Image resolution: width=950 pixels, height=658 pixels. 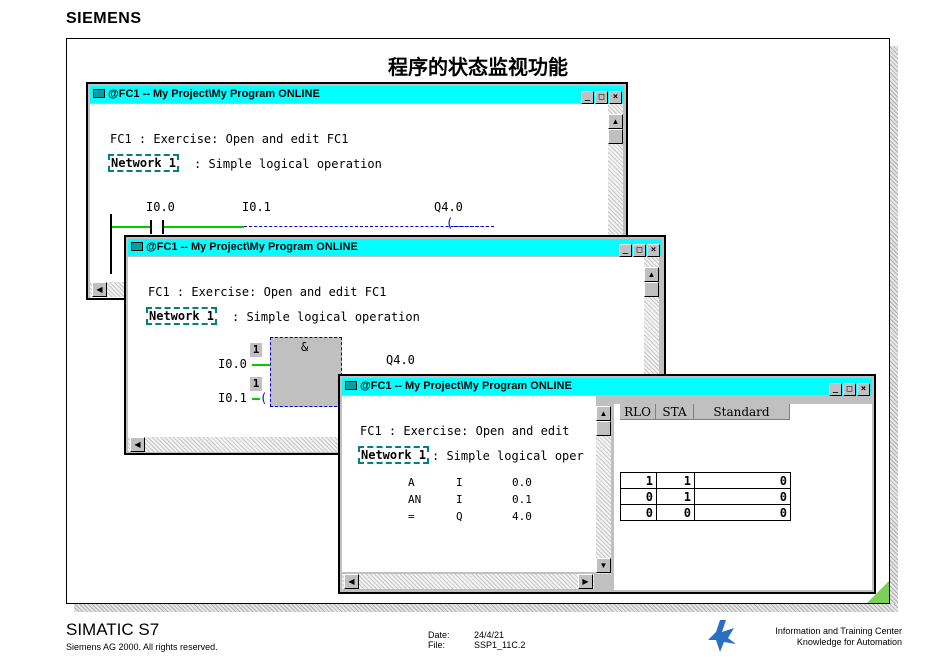 I want to click on sta-value: 0, so click(x=675, y=512).